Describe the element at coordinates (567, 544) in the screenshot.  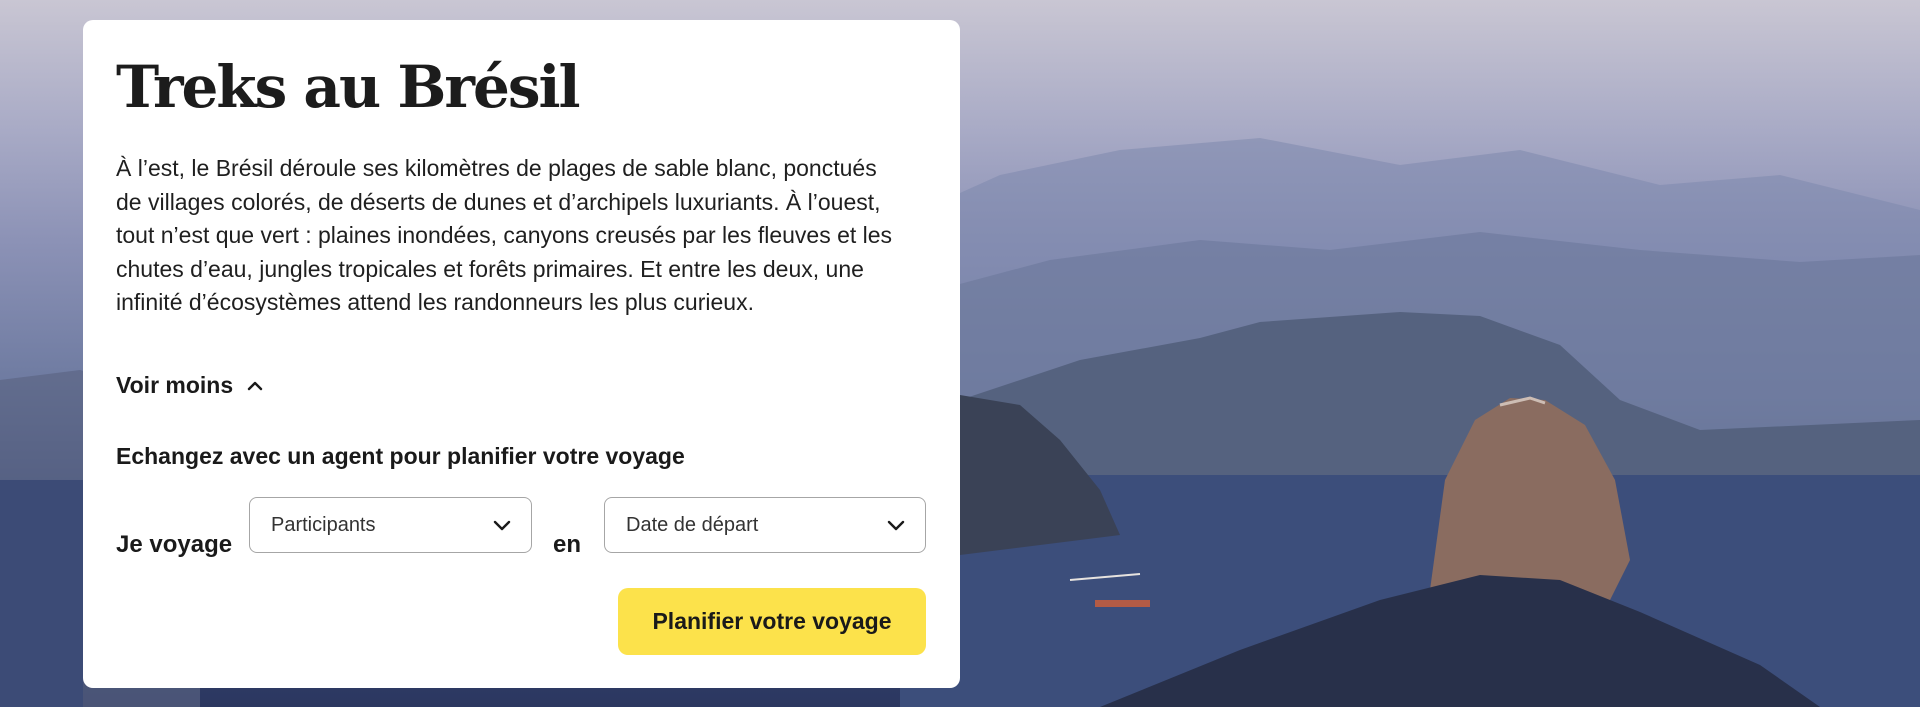
I see `in-label: en` at that location.